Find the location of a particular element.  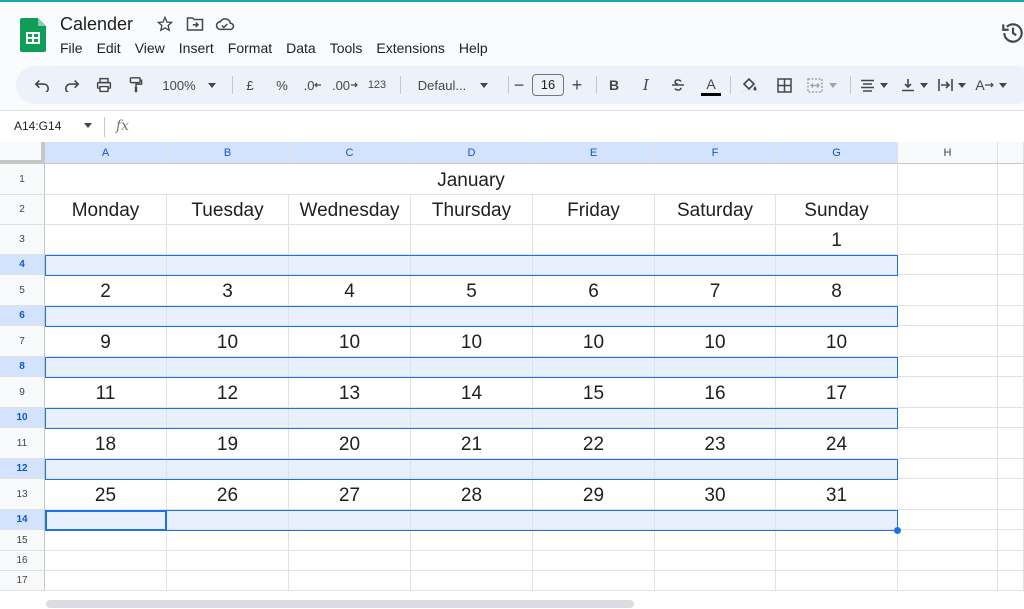

cell-A5: 2 is located at coordinates (106, 290).